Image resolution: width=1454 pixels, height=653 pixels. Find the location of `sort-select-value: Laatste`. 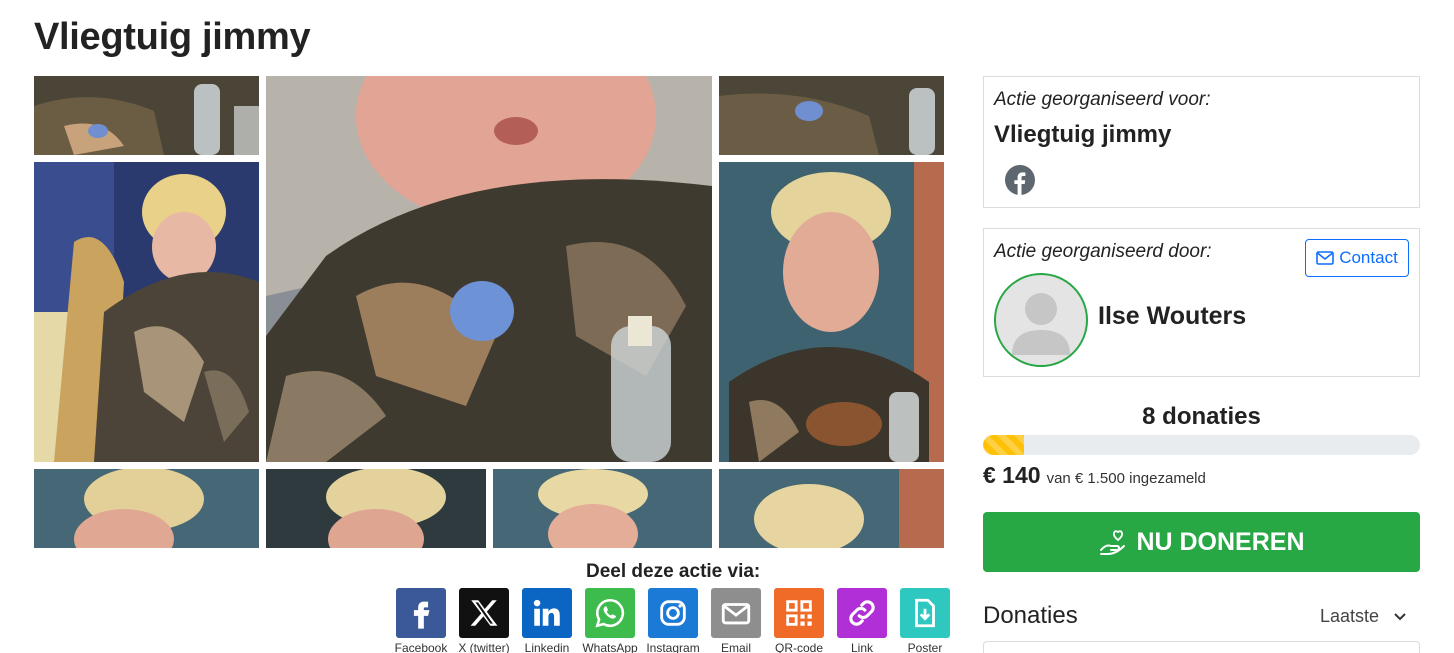

sort-select-value: Laatste is located at coordinates (1350, 616).